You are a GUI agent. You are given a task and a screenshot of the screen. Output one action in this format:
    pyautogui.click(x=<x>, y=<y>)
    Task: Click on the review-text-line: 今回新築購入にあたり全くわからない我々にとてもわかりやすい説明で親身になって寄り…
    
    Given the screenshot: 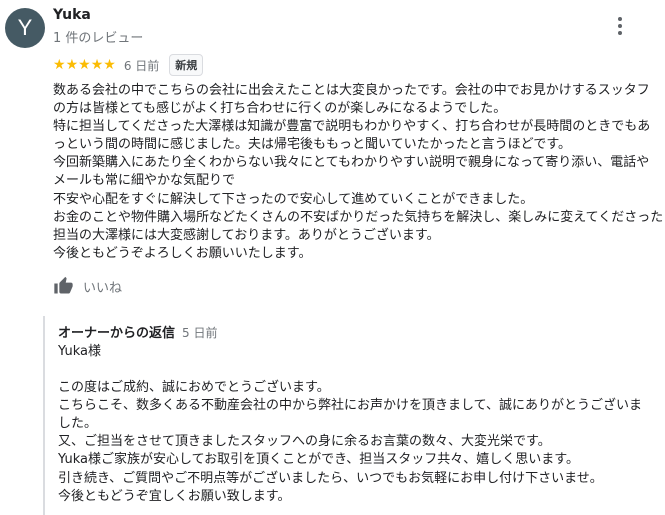 What is the action you would take?
    pyautogui.click(x=351, y=163)
    